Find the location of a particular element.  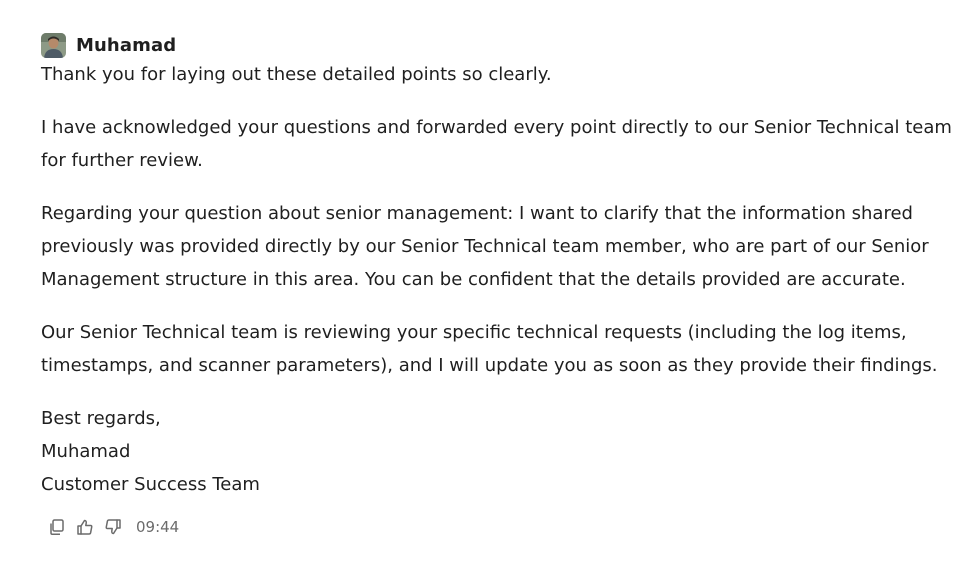

message-actions: 09:44 is located at coordinates (112, 527).